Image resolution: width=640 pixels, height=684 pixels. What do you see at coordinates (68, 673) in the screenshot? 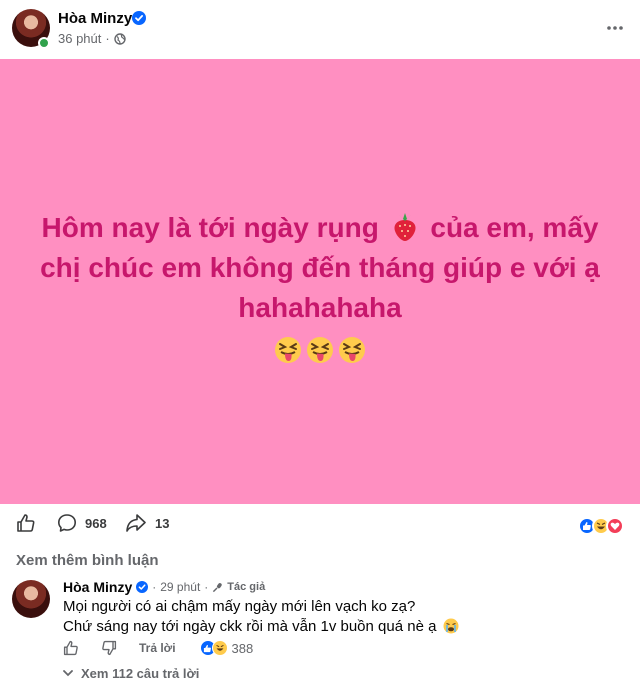
I see `chevron-down-icon` at bounding box center [68, 673].